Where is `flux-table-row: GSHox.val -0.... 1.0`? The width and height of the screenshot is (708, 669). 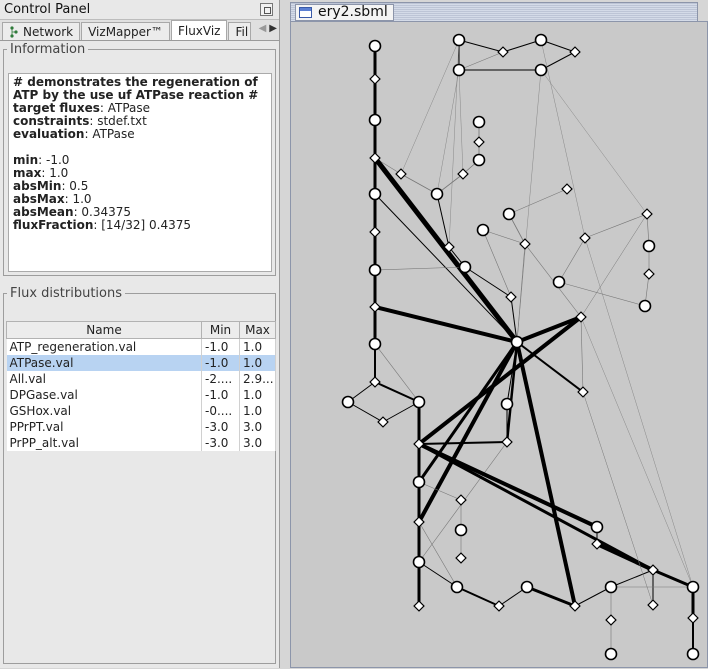 flux-table-row: GSHox.val -0.... 1.0 is located at coordinates (141, 410).